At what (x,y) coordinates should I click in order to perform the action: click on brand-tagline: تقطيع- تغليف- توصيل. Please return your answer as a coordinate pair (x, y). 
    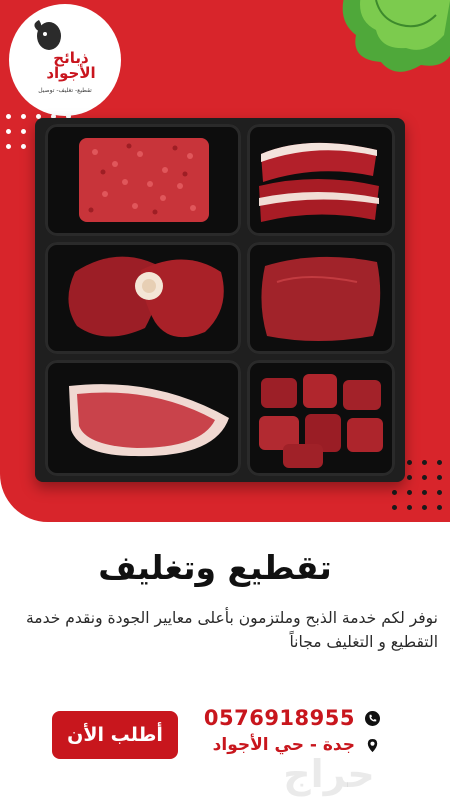
    Looking at the image, I should click on (65, 90).